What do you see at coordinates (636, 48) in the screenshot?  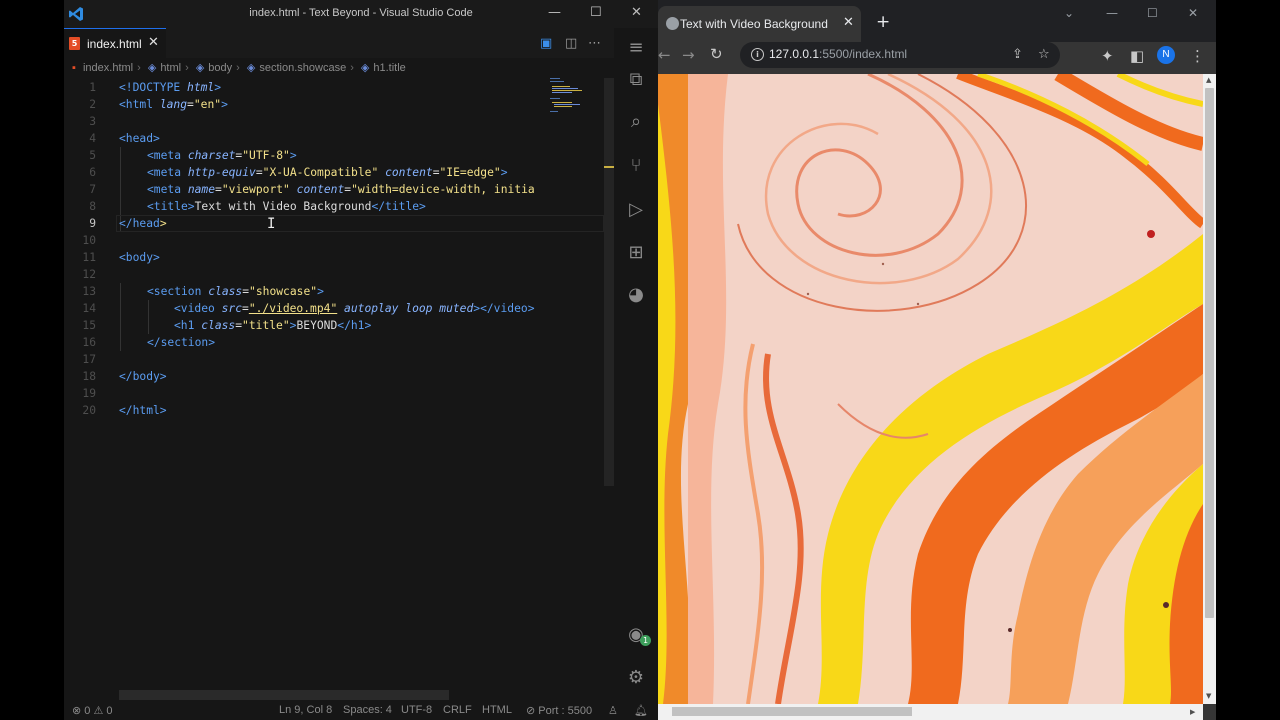 I see `menu-icon: ≡` at bounding box center [636, 48].